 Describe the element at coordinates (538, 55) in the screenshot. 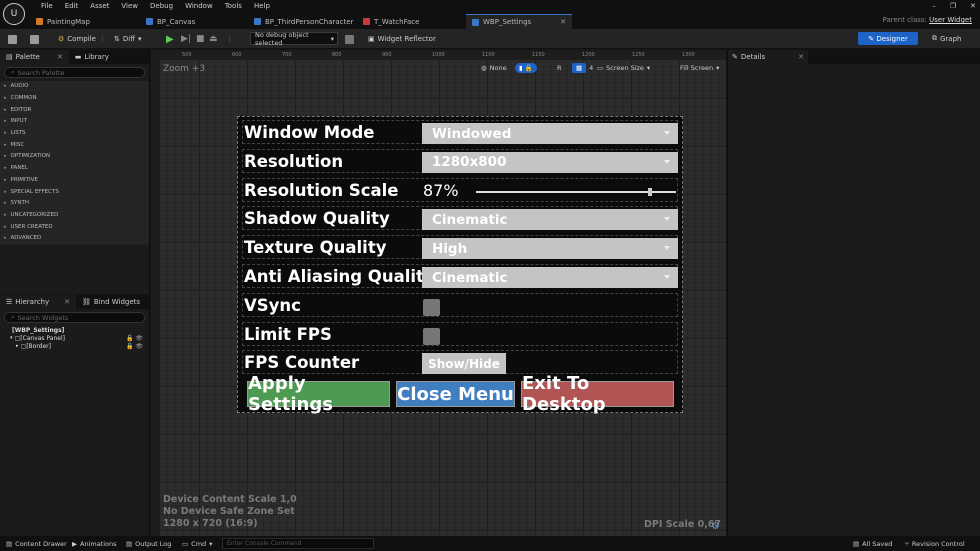

I see `ruler-label: 1150` at that location.